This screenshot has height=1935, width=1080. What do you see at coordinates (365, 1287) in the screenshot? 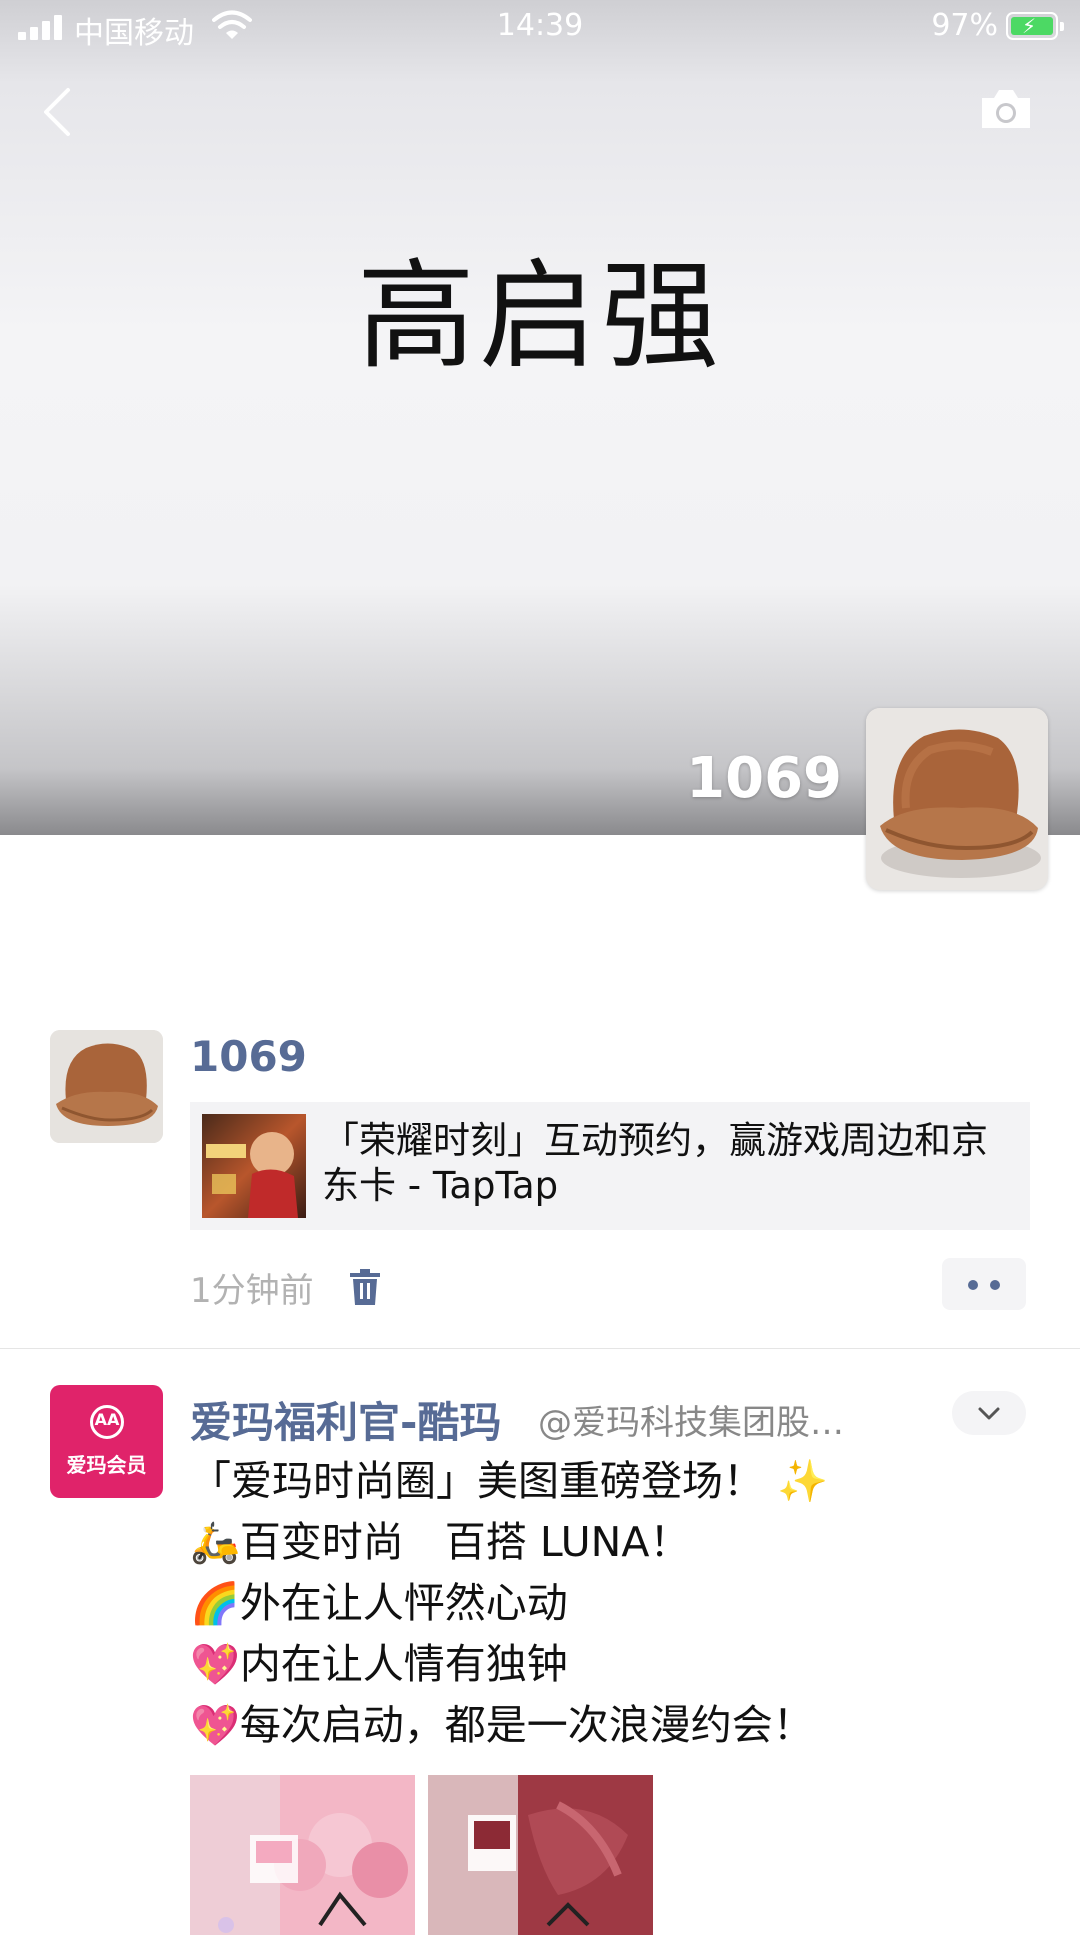
I see `trash-icon` at bounding box center [365, 1287].